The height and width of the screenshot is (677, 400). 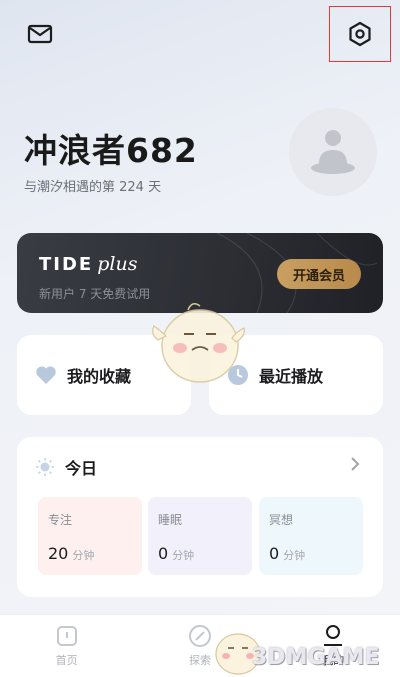 What do you see at coordinates (199, 660) in the screenshot?
I see `tab-explore-label: 探索` at bounding box center [199, 660].